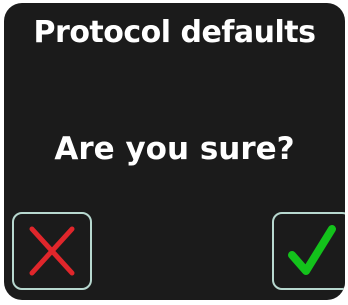 This screenshot has height=305, width=348. I want to click on dialog-title: Protocol defaults, so click(174, 32).